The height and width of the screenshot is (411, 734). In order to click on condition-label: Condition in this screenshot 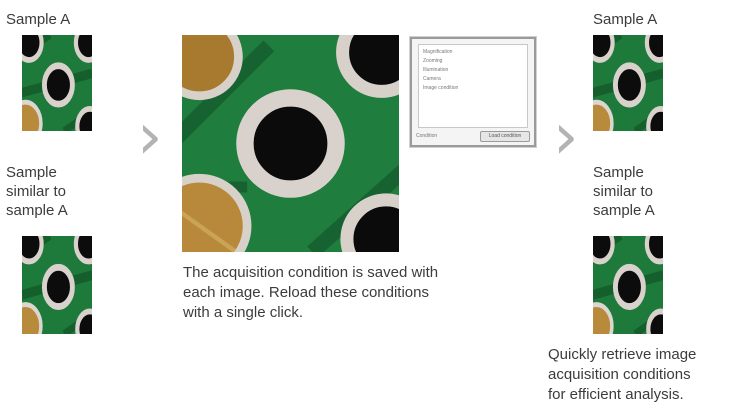, I will do `click(427, 136)`.